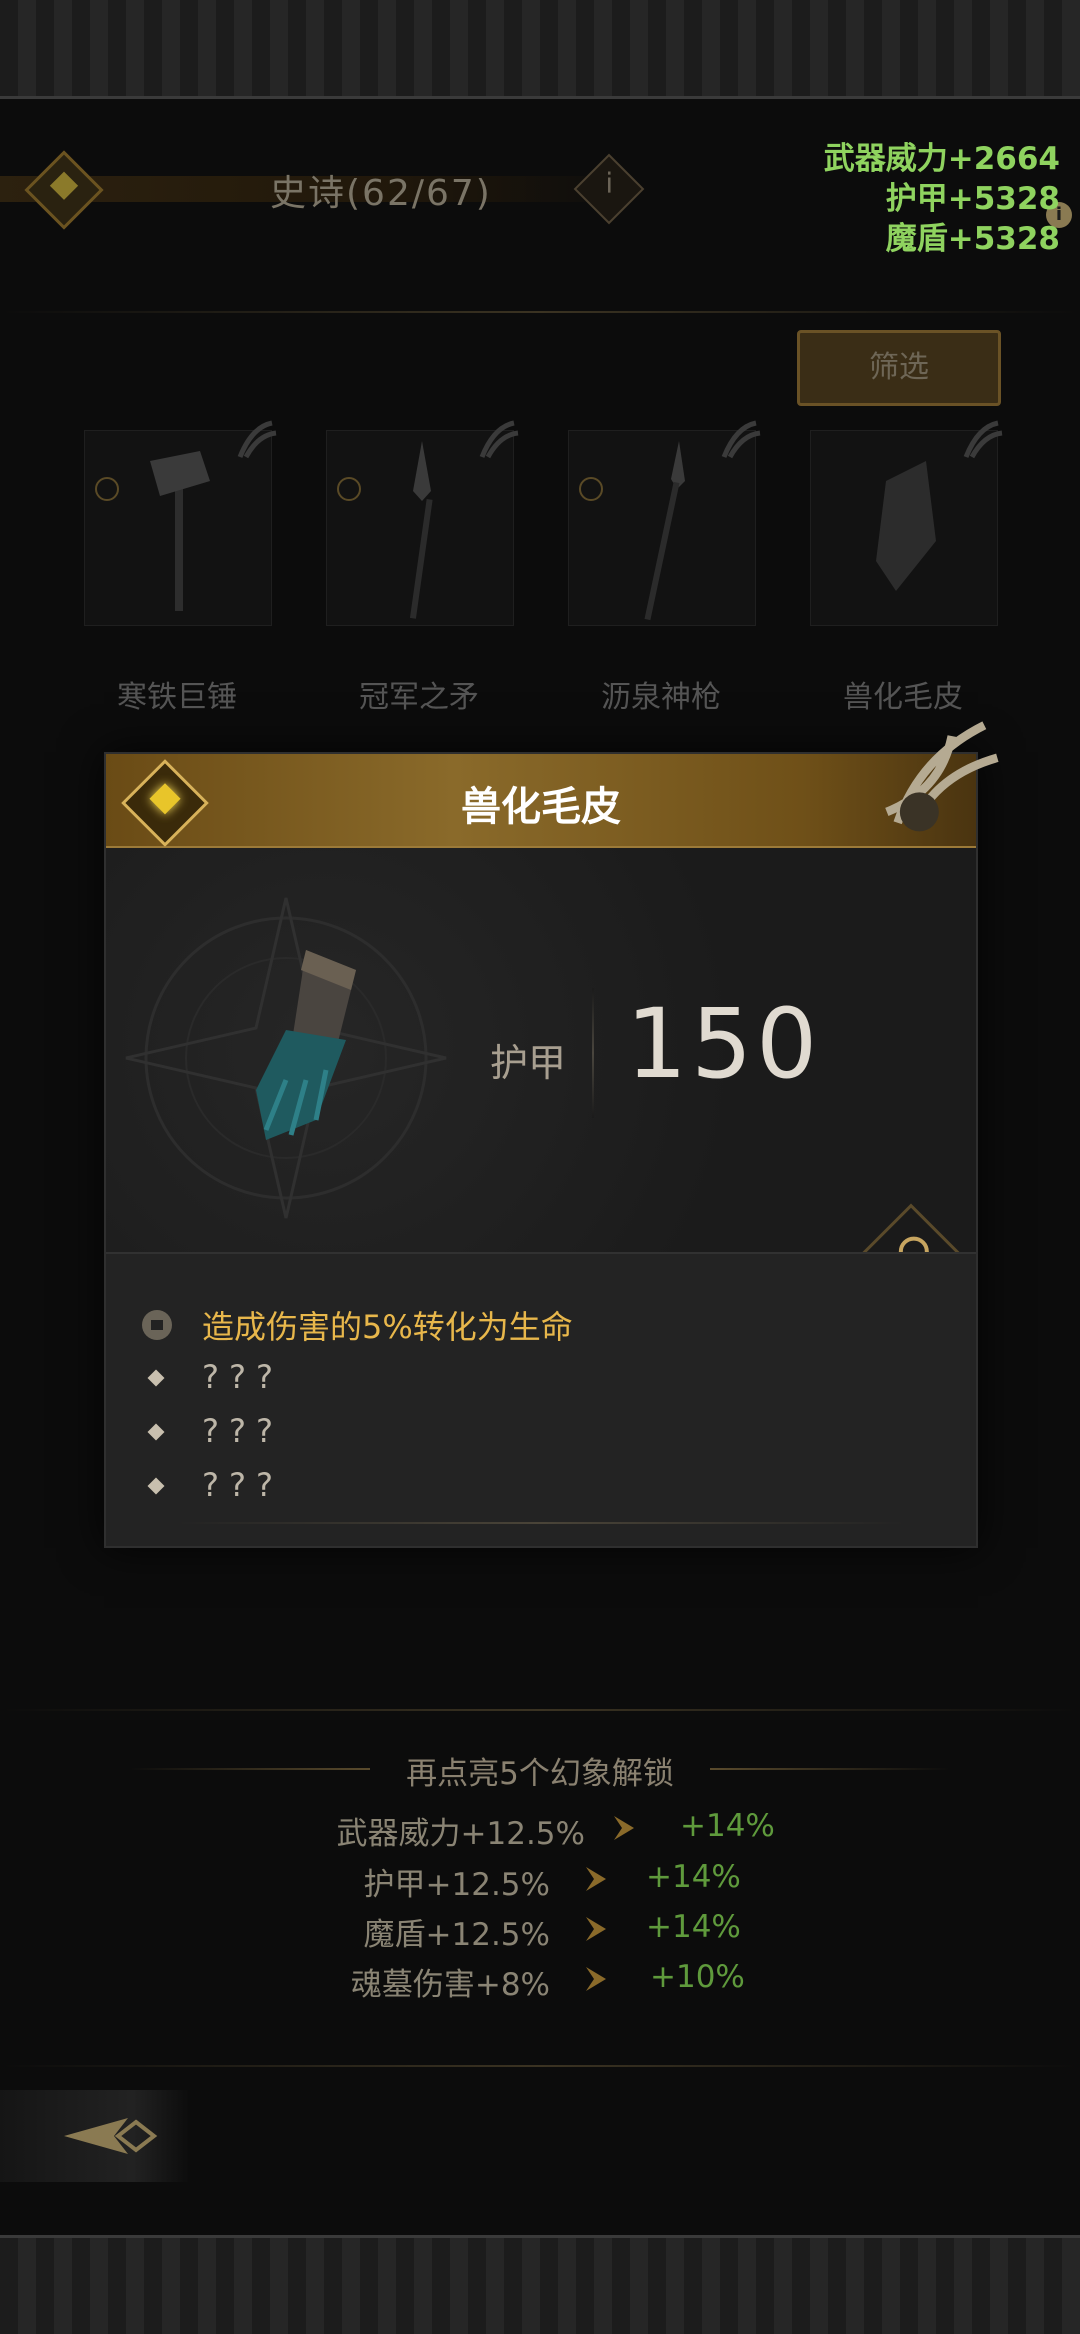 This screenshot has height=2334, width=1080. What do you see at coordinates (540, 312) in the screenshot?
I see `header-separator` at bounding box center [540, 312].